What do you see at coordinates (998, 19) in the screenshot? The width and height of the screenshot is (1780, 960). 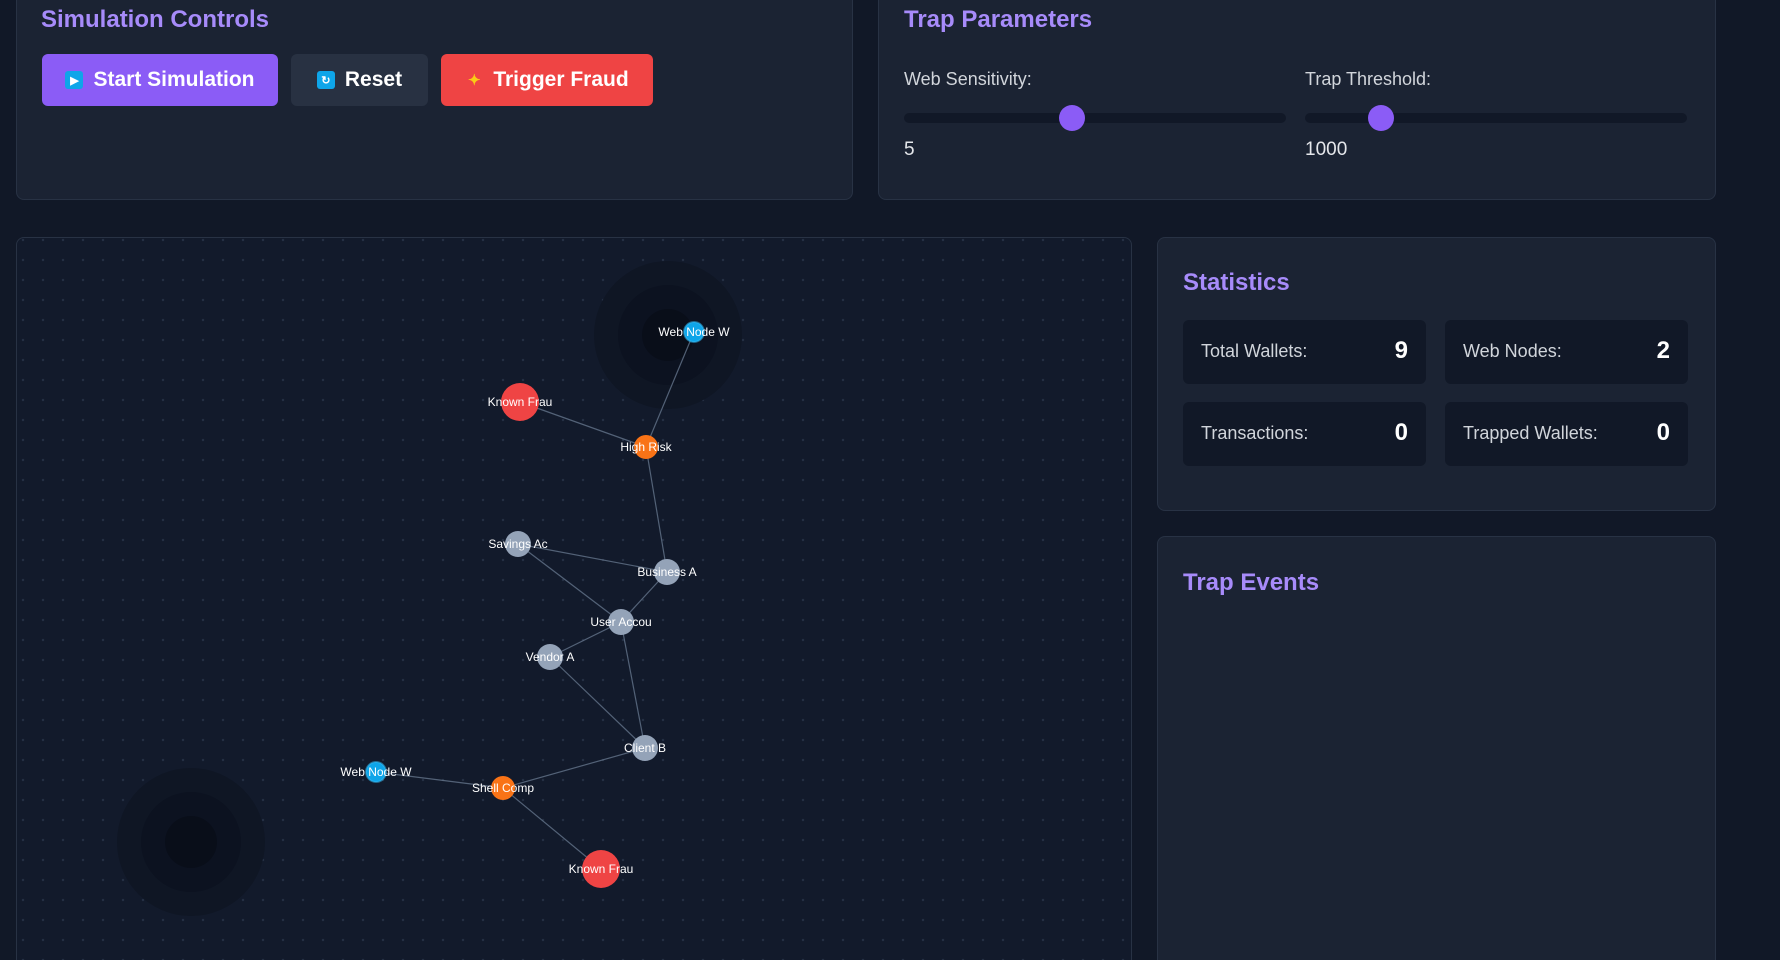 I see `trap-parameters-title: Trap Parameters` at bounding box center [998, 19].